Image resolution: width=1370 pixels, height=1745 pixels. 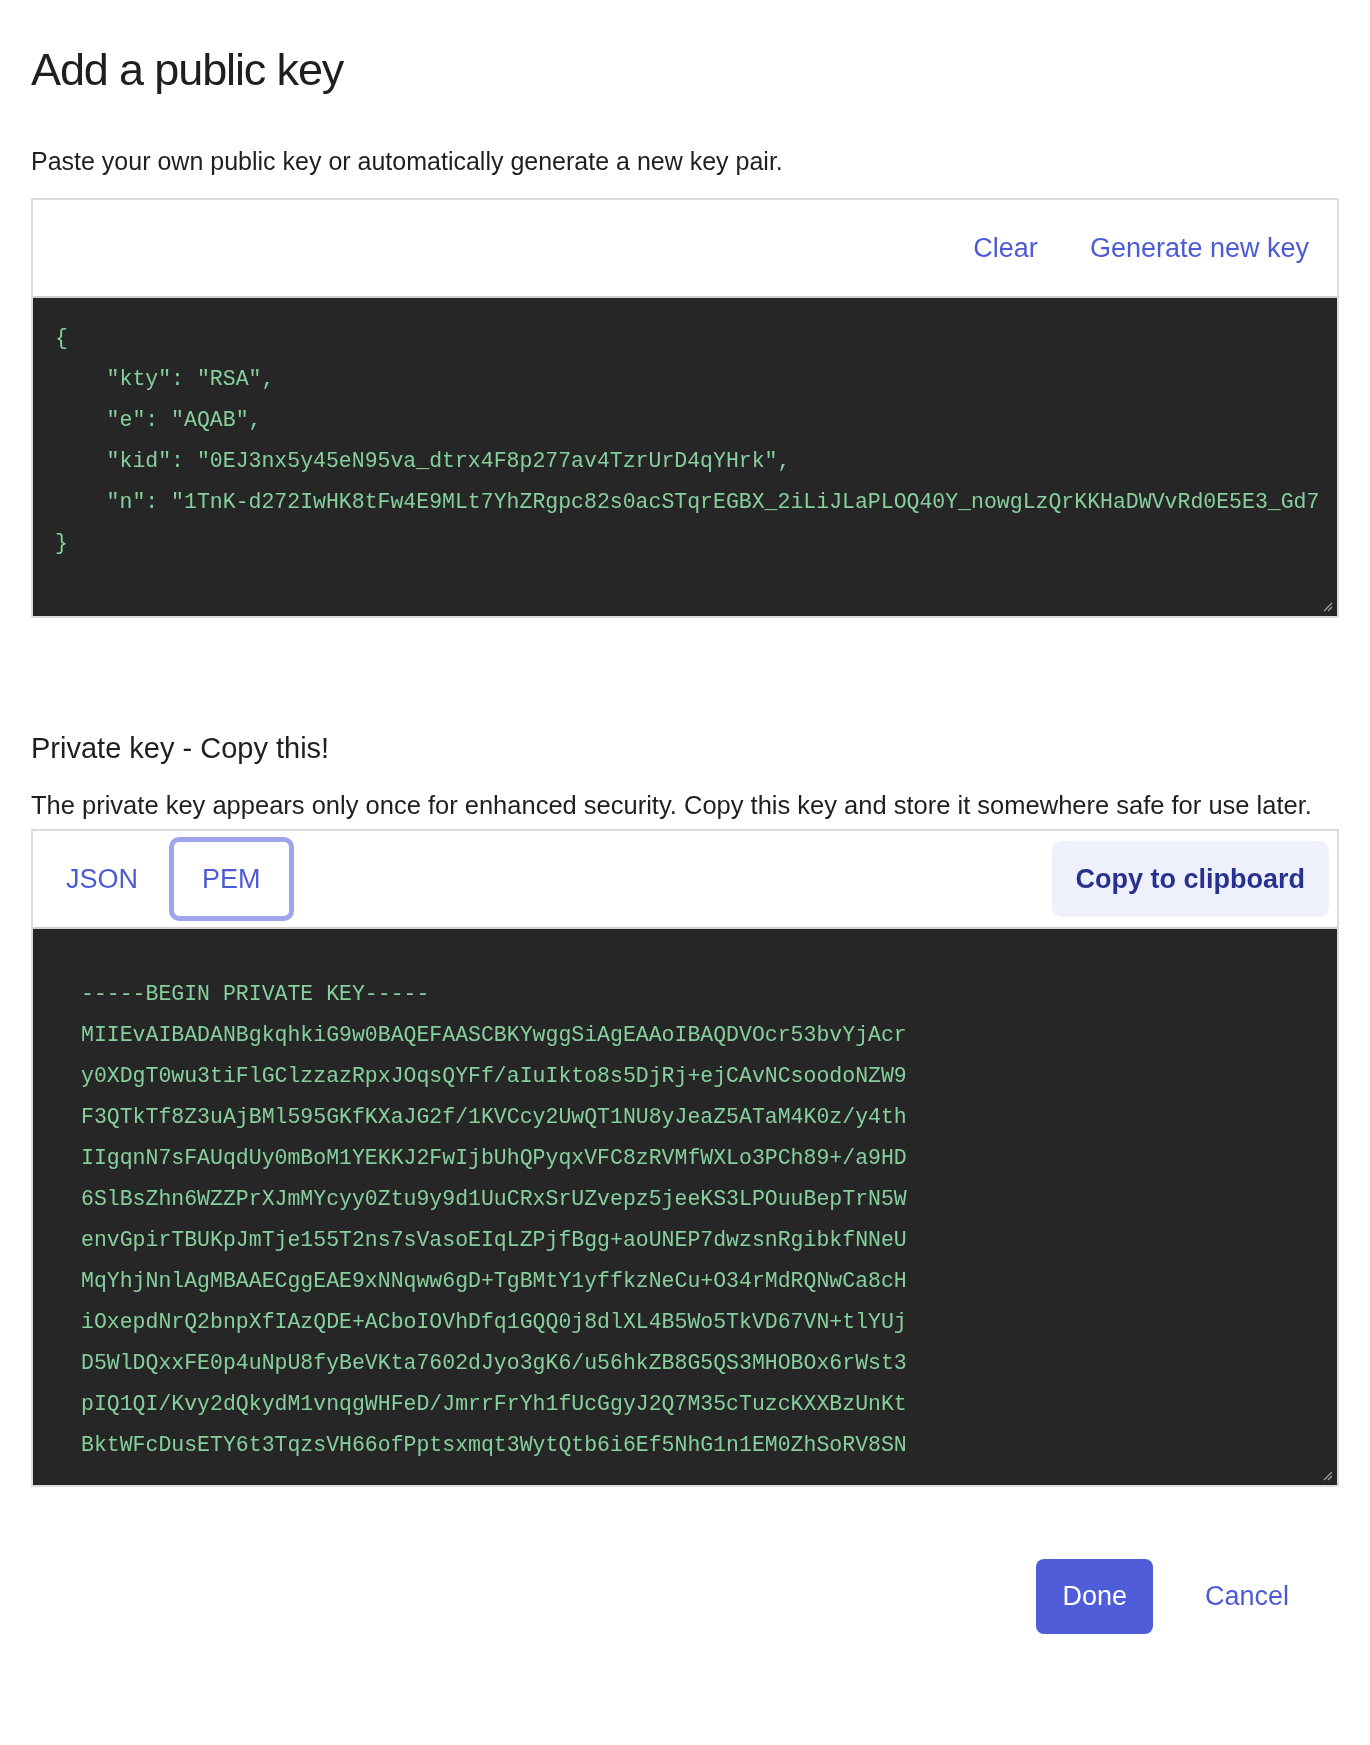 What do you see at coordinates (1190, 879) in the screenshot?
I see `copy-to-clipboard-button: Copy to clipboard` at bounding box center [1190, 879].